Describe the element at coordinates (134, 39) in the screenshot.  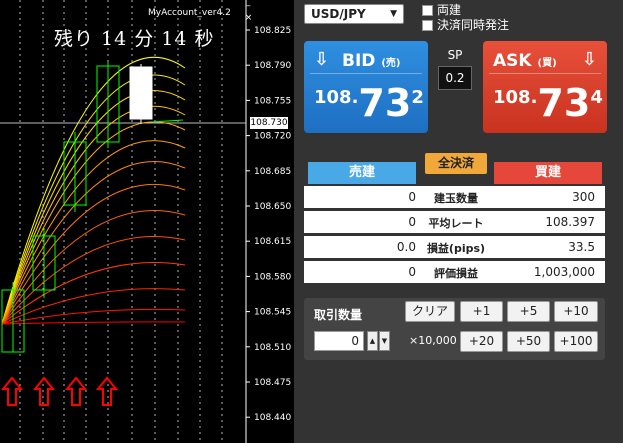
I see `remaining-time: 残り 14 分 14 秒` at that location.